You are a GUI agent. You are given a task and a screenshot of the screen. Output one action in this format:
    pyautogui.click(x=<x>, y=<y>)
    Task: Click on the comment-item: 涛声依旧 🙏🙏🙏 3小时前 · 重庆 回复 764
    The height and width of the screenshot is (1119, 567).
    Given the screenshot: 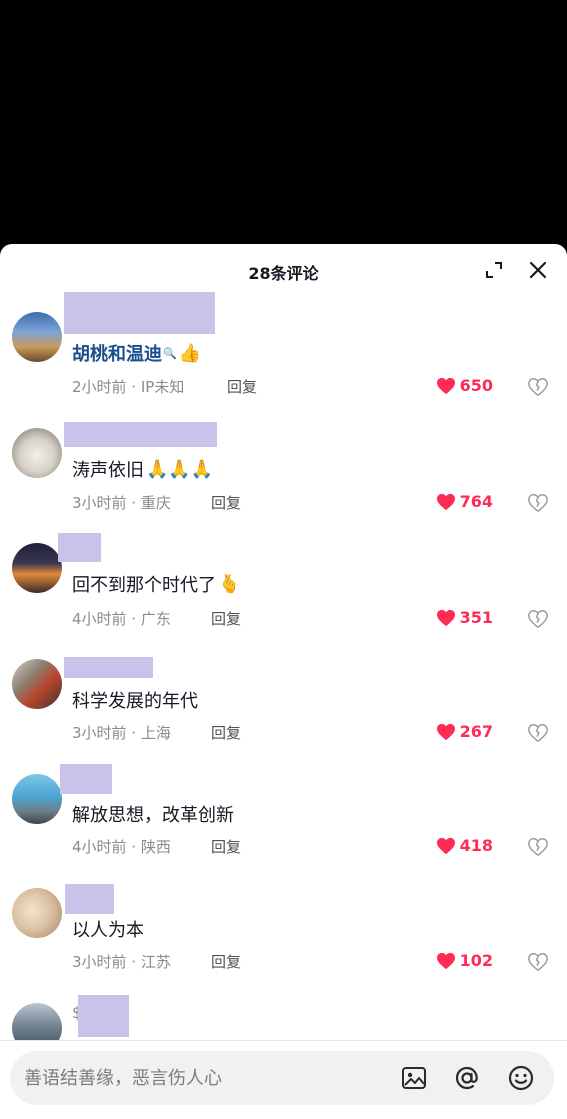 What is the action you would take?
    pyautogui.click(x=283, y=479)
    